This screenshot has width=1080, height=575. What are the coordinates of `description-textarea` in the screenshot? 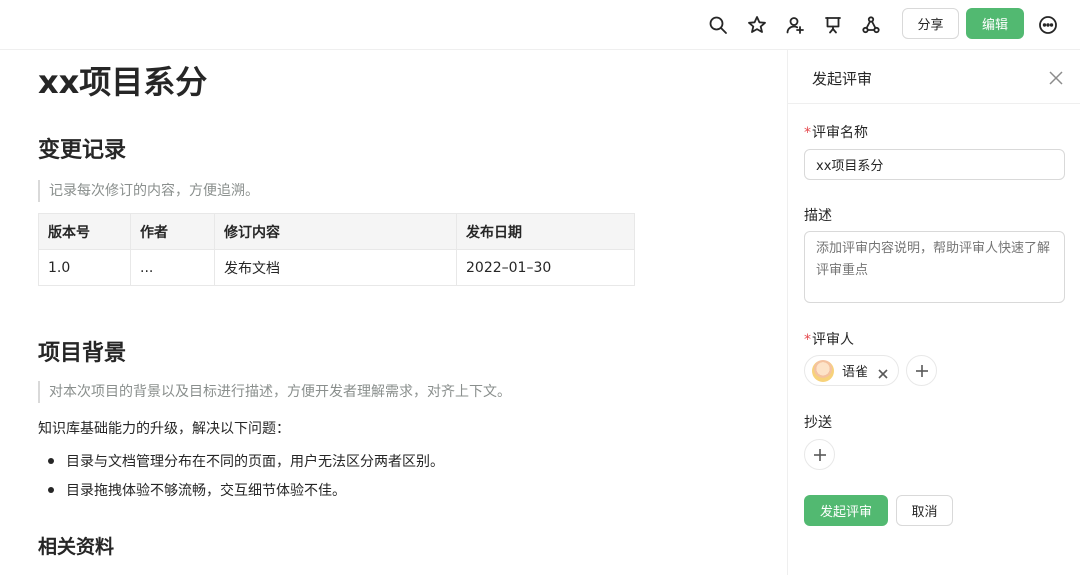 It's located at (934, 267).